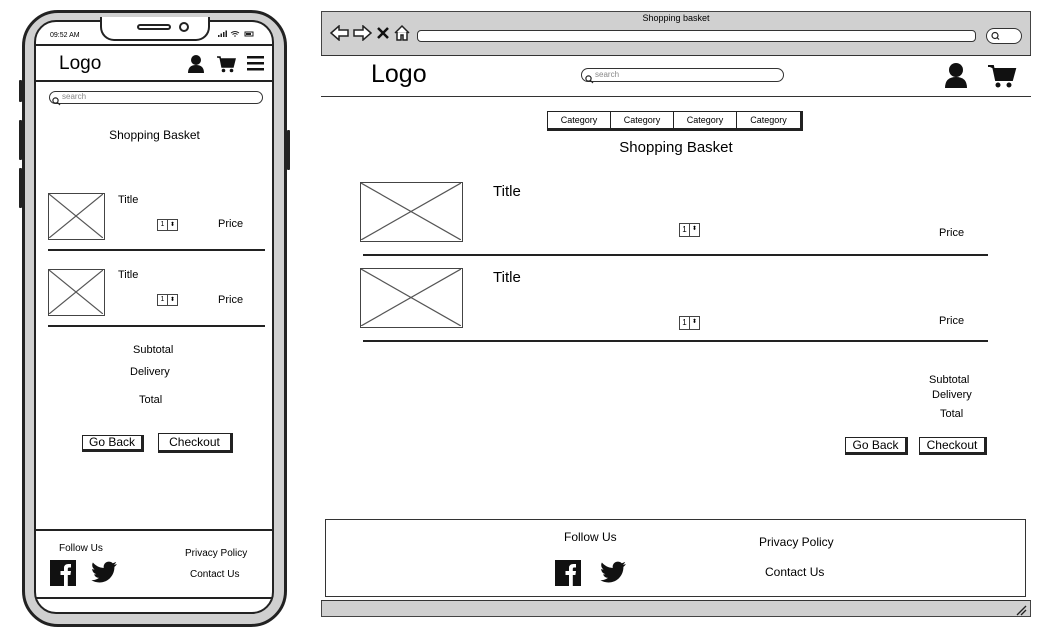 Image resolution: width=1048 pixels, height=633 pixels. Describe the element at coordinates (402, 35) in the screenshot. I see `home-icon` at that location.